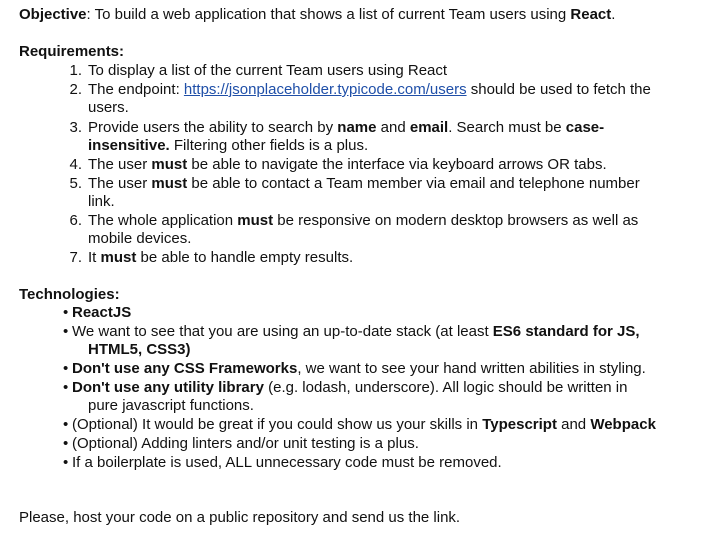  I want to click on req-6-continuation: mobile devices., so click(140, 238).